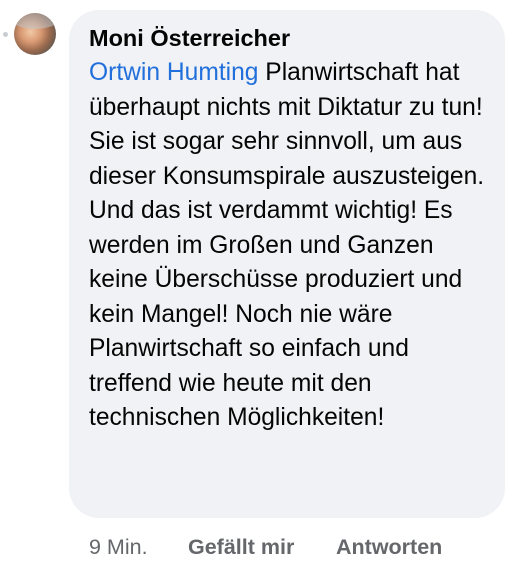 Image resolution: width=526 pixels, height=569 pixels. Describe the element at coordinates (35, 34) in the screenshot. I see `avatar` at that location.